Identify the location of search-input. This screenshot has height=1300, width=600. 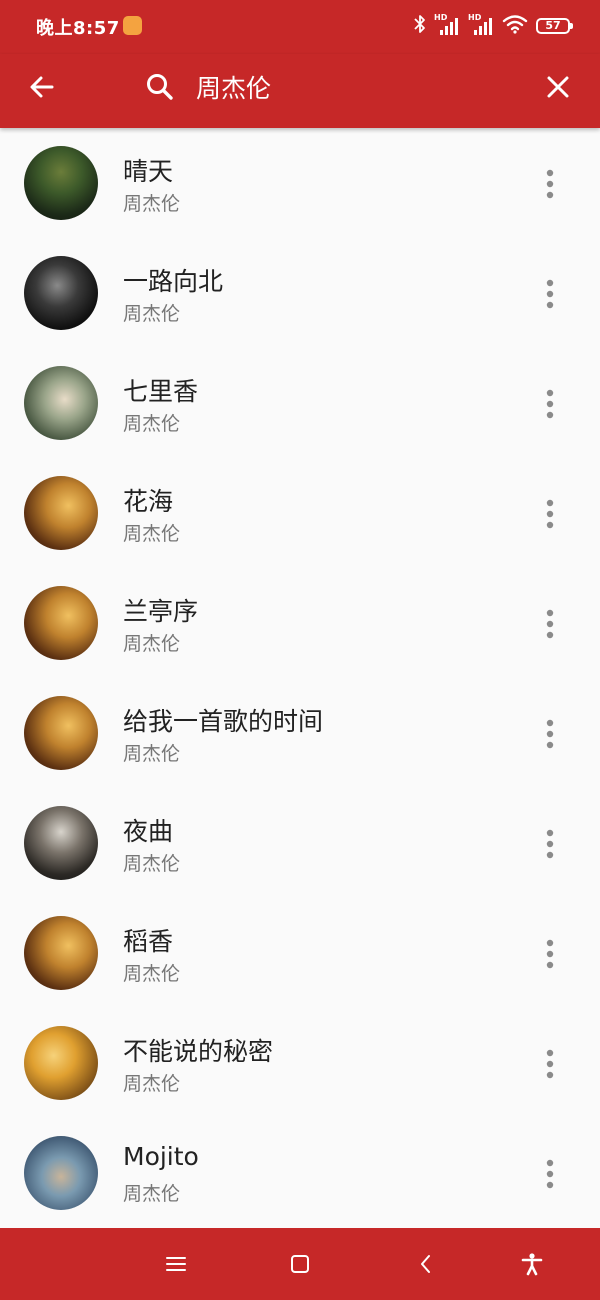
(356, 87).